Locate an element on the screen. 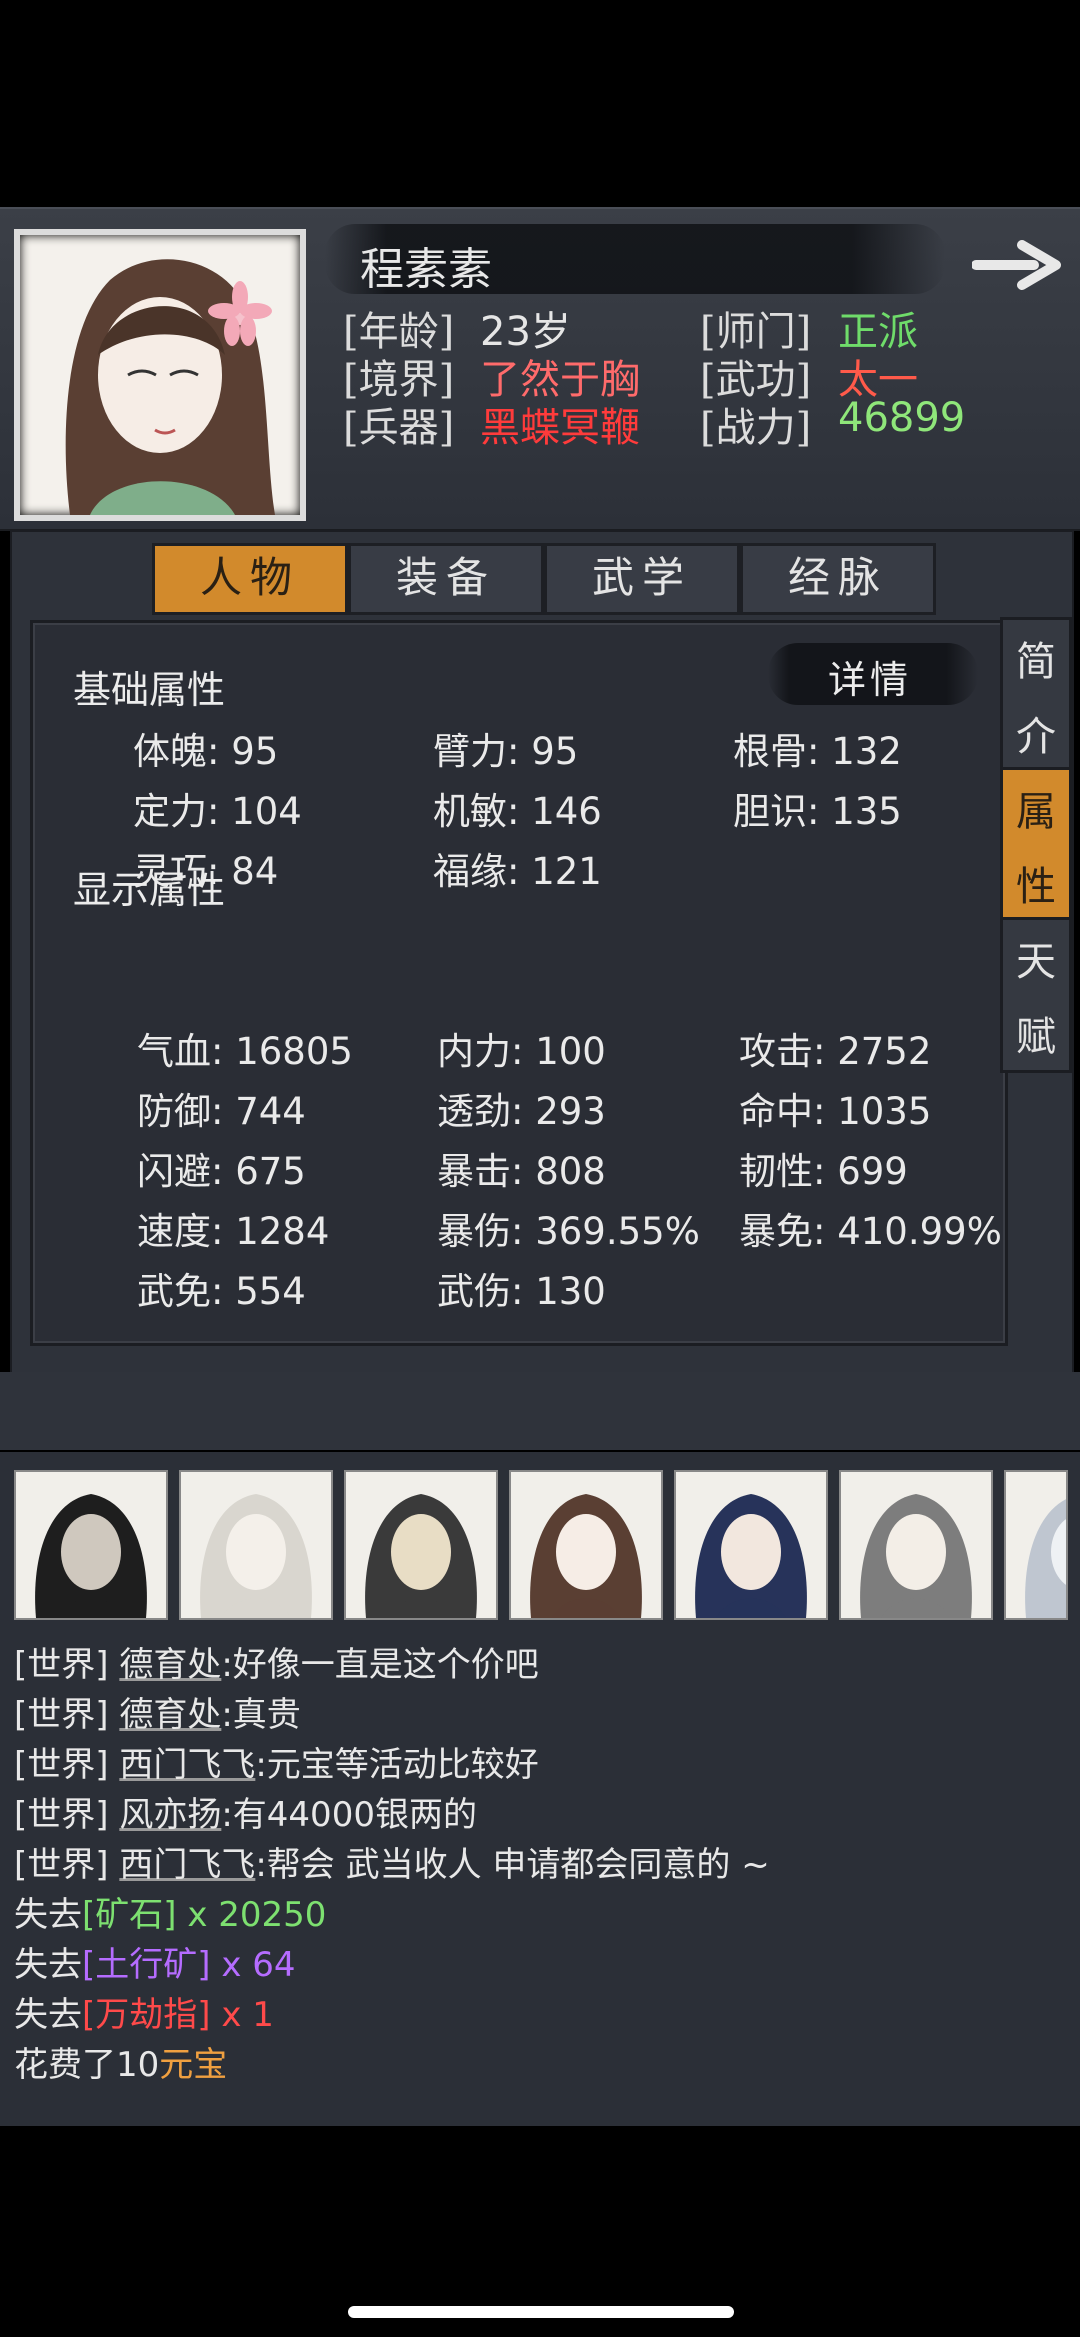 This screenshot has width=1080, height=2337. loss-message: 失去[土行矿] x 64 is located at coordinates (155, 1961).